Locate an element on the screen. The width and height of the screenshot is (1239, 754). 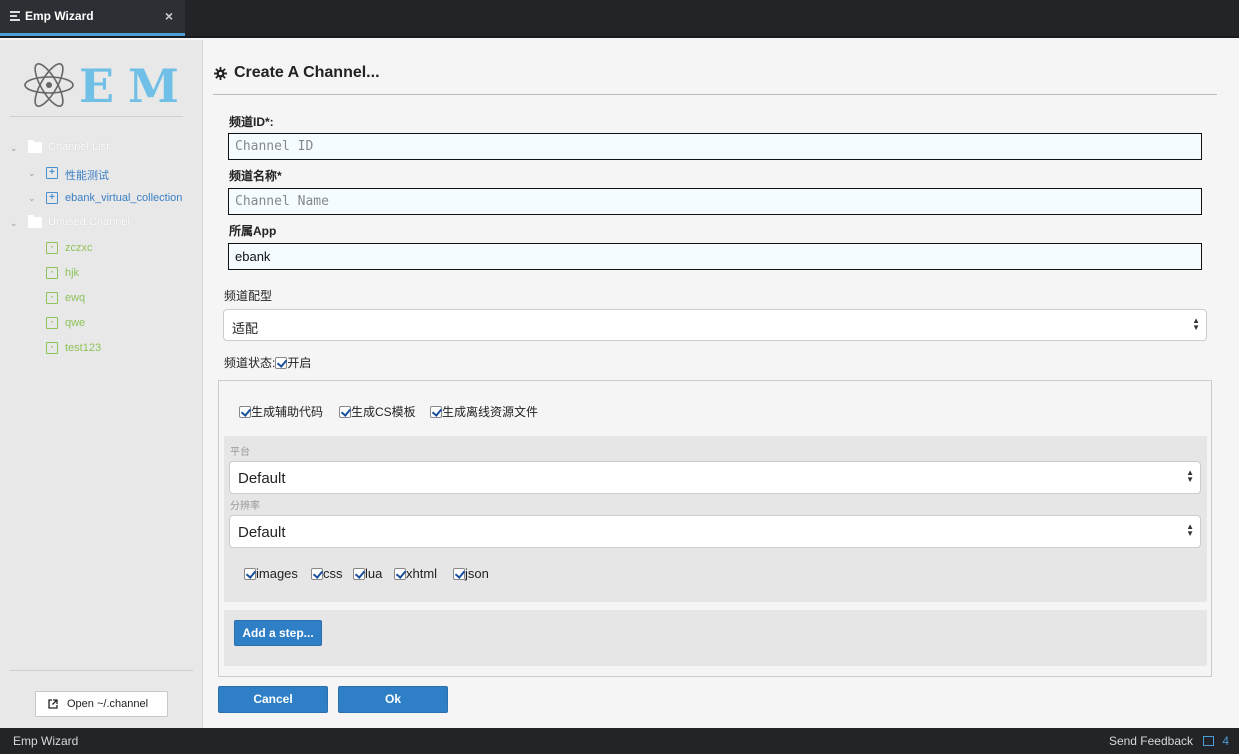
checkbox-label: json is located at coordinates (477, 573).